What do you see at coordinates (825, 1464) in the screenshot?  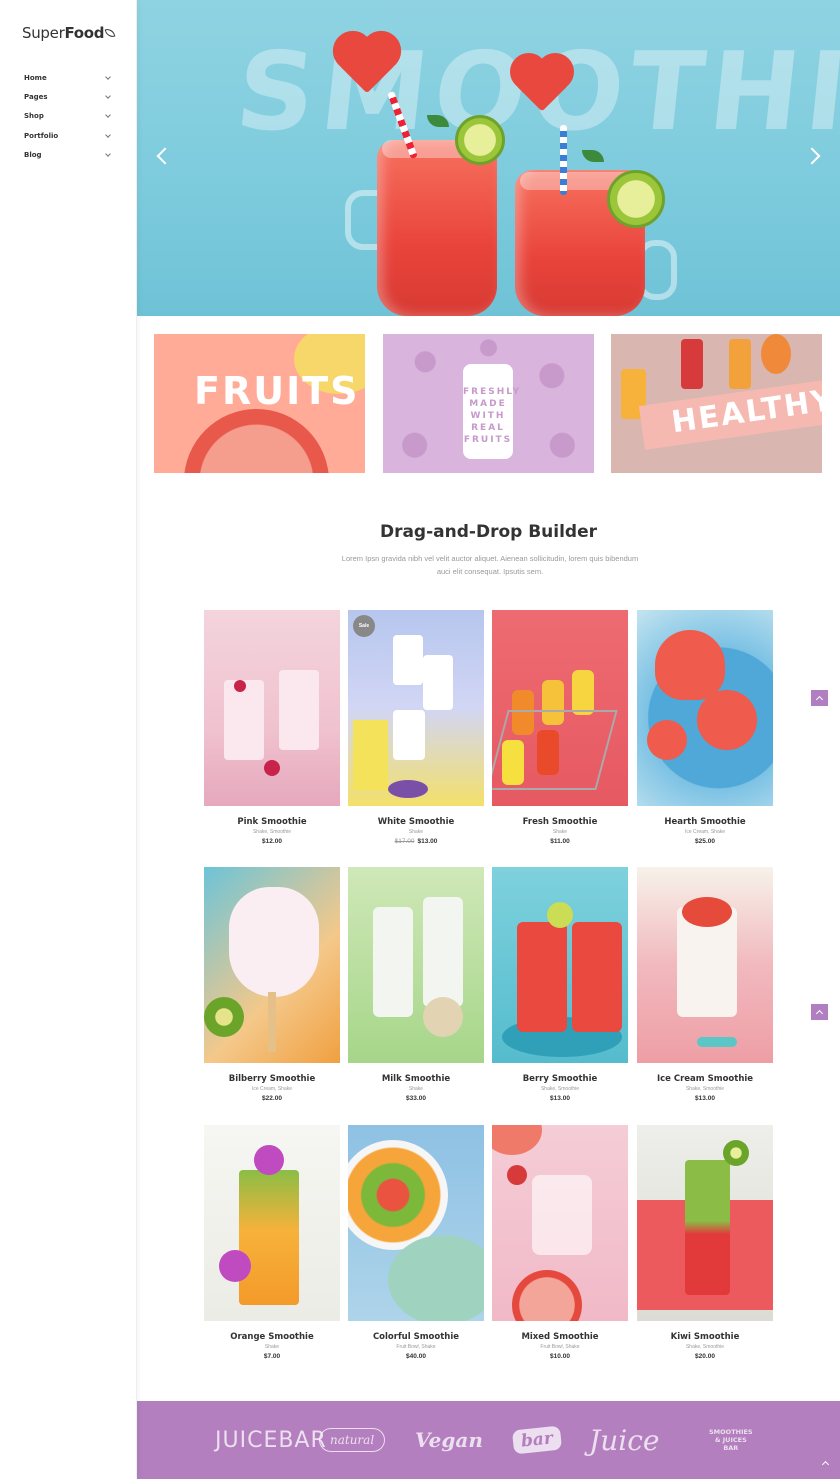 I see `chevron-up-icon` at bounding box center [825, 1464].